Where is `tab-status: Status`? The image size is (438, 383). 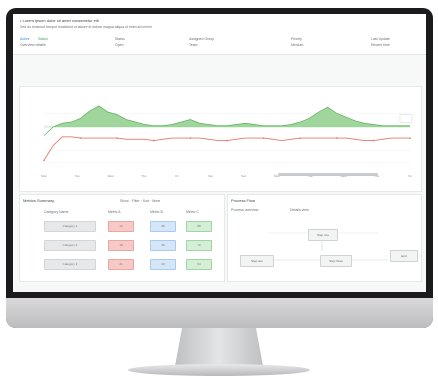
tab-status: Status is located at coordinates (43, 39).